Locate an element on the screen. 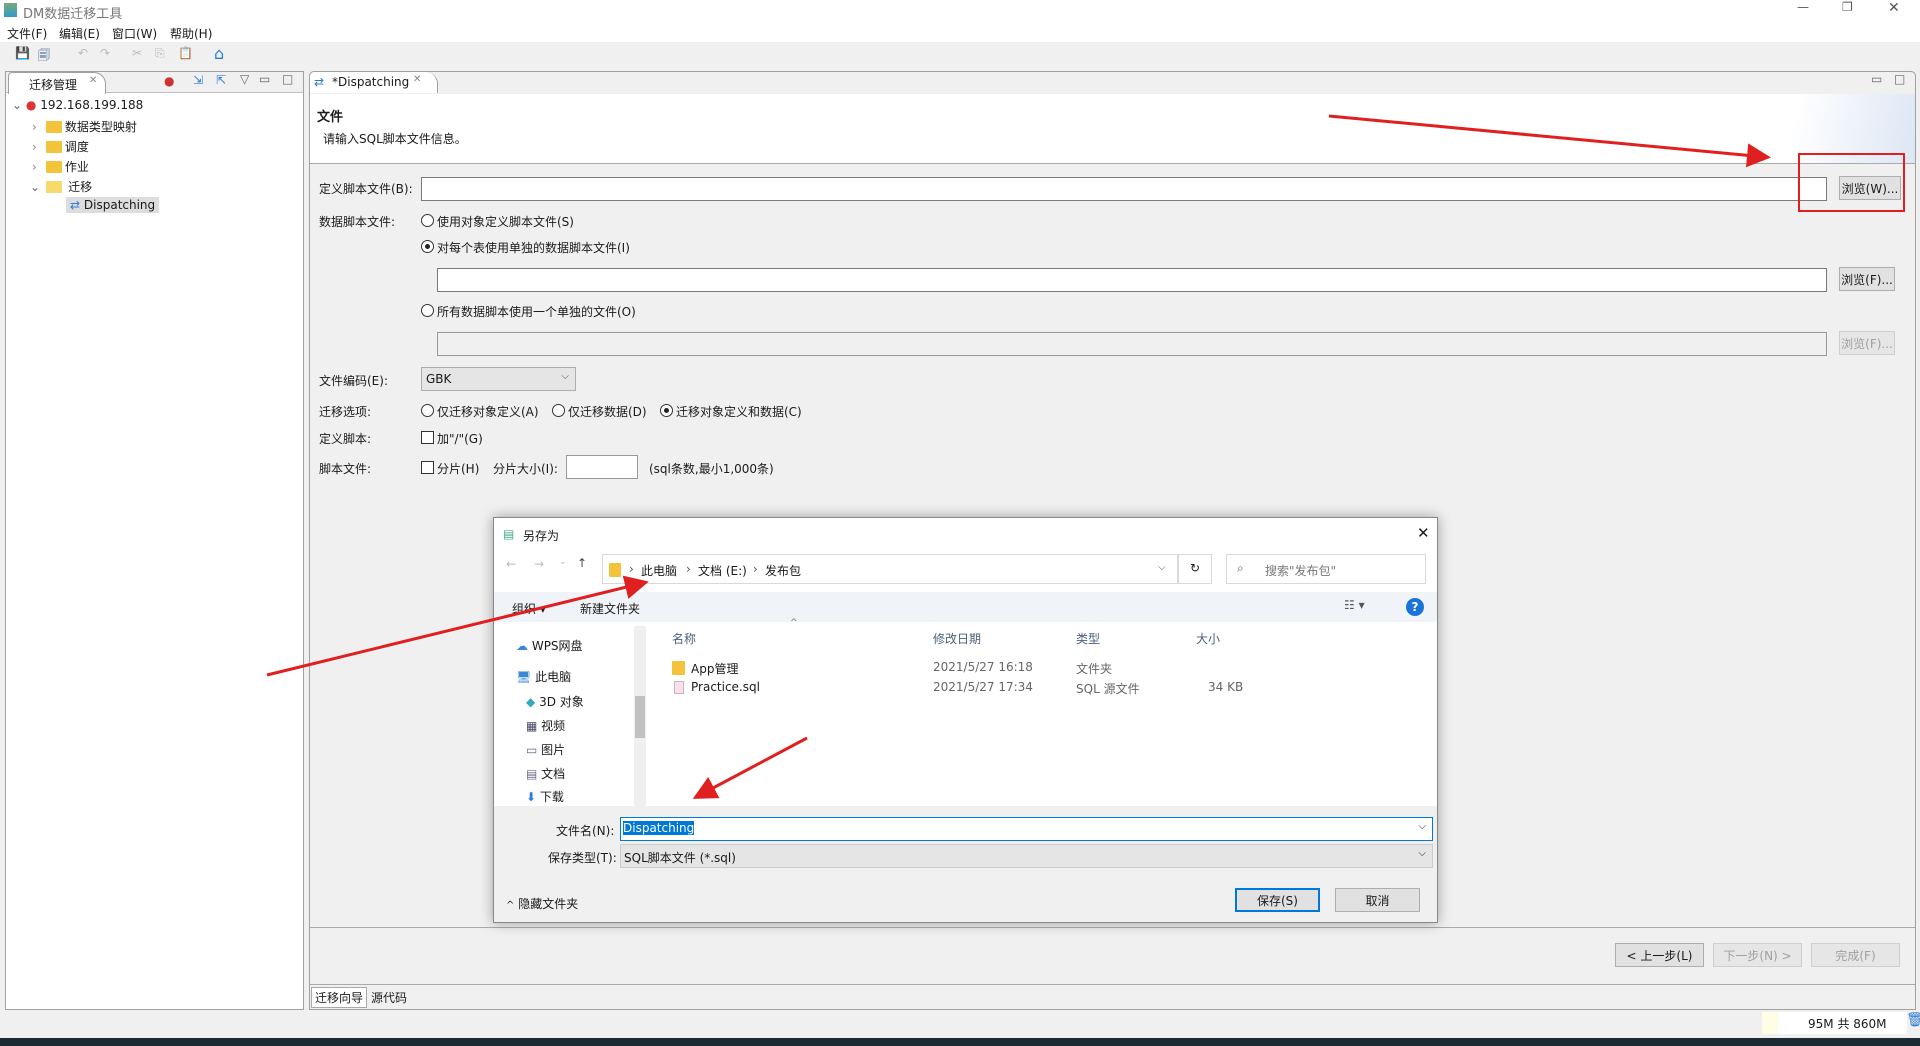 The height and width of the screenshot is (1046, 1920). arrow-to-path is located at coordinates (457, 626).